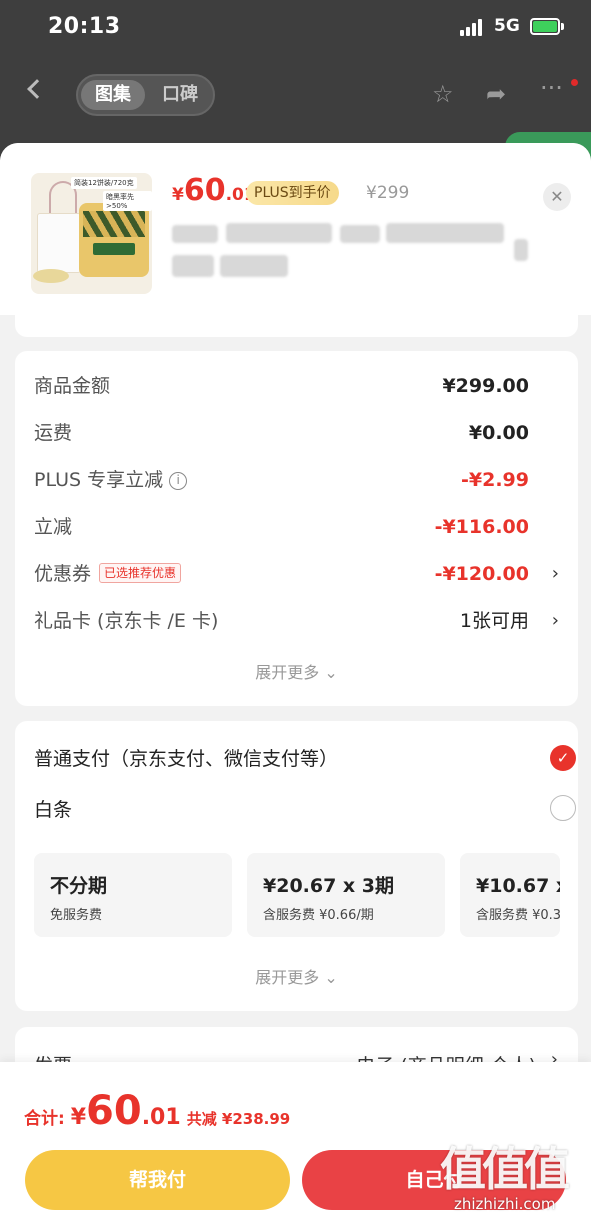 The width and height of the screenshot is (591, 1224). Describe the element at coordinates (329, 886) in the screenshot. I see `installment-title: ¥20.67 x 3期` at that location.